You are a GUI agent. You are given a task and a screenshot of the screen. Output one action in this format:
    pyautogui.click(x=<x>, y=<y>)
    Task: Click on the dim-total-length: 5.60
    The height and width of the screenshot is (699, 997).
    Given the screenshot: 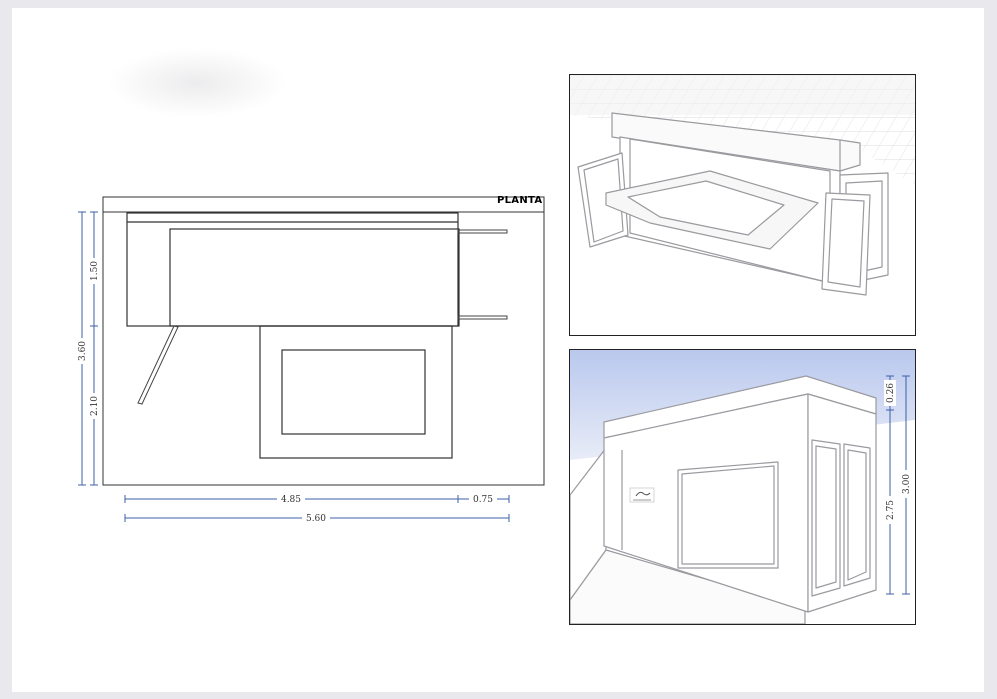 What is the action you would take?
    pyautogui.click(x=316, y=519)
    